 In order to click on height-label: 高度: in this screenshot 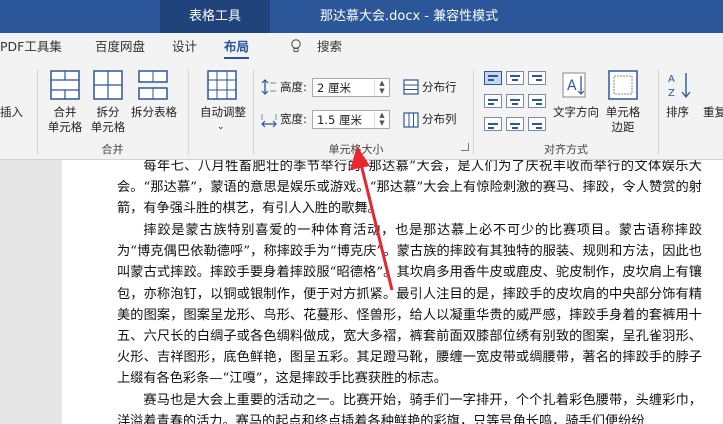, I will do `click(293, 87)`.